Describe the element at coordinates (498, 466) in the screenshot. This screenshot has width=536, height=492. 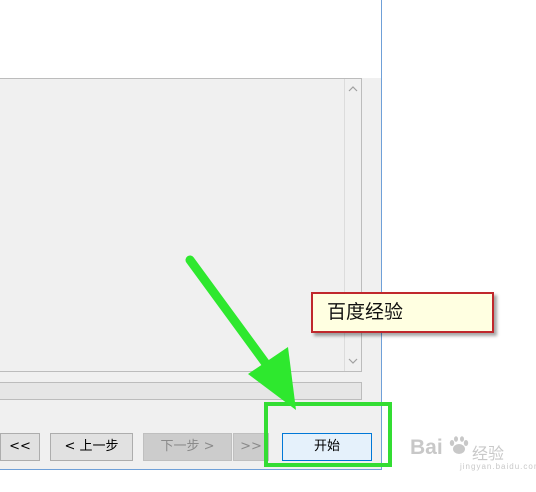
I see `watermark-url: jingyan.baidu.com` at that location.